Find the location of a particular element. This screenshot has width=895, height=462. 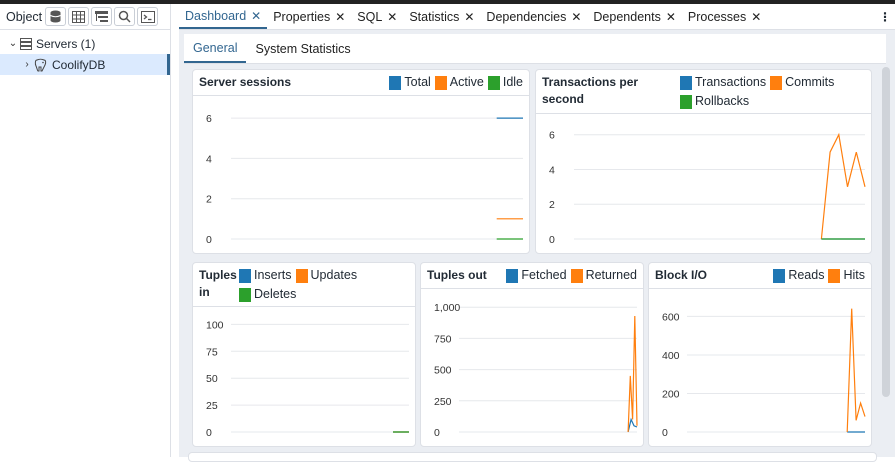

legend-label: Fetched is located at coordinates (544, 275).